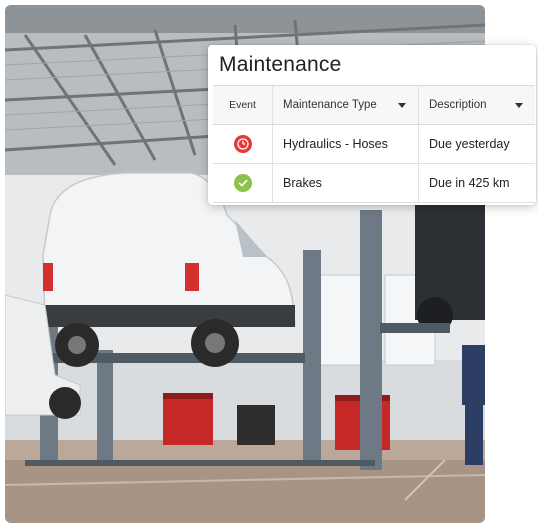  I want to click on table-row: Brakes Due in 425 km, so click(374, 183).